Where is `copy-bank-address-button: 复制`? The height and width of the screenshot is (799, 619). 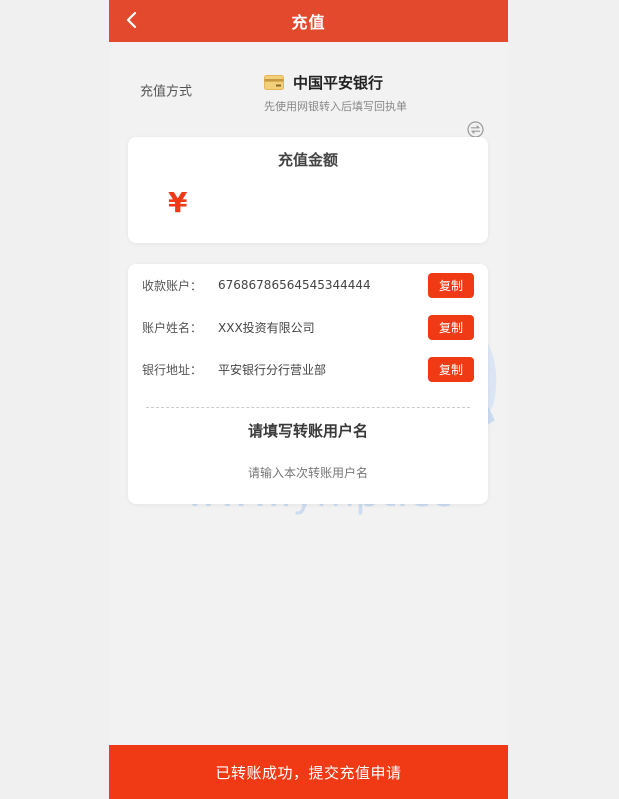
copy-bank-address-button: 复制 is located at coordinates (451, 369).